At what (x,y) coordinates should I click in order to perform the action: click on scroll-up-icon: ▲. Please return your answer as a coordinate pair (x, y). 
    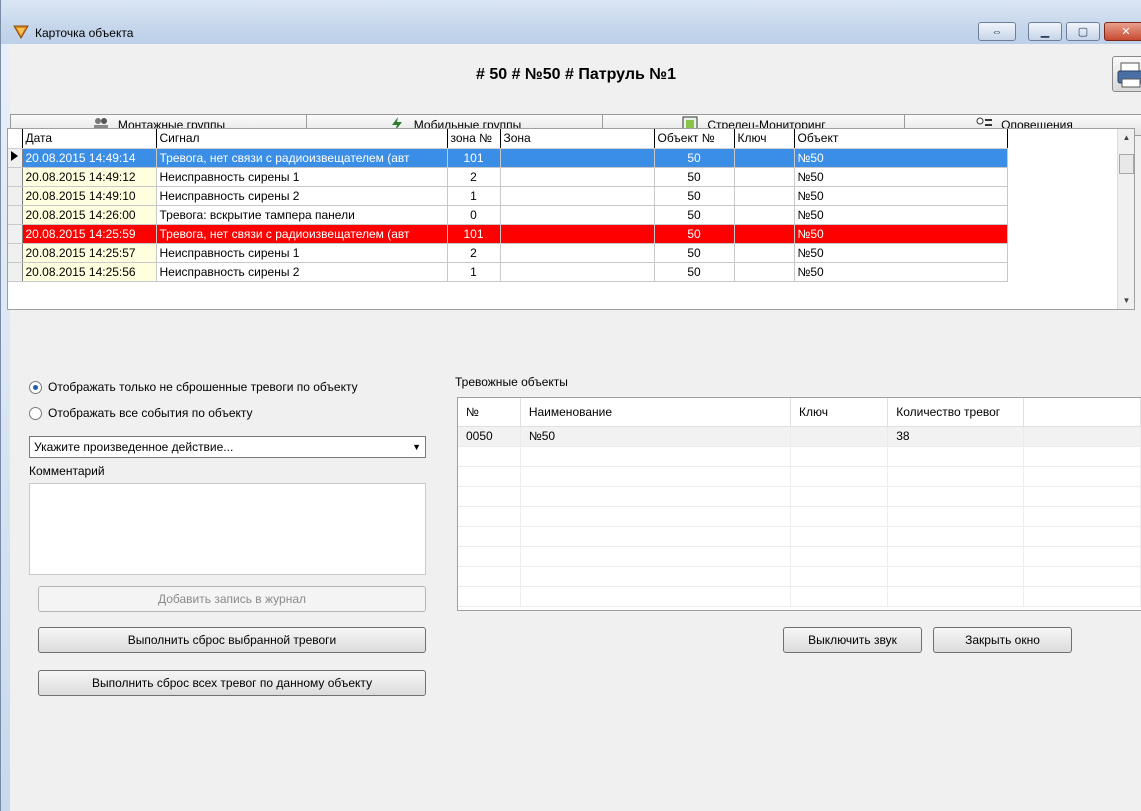
    Looking at the image, I should click on (1126, 137).